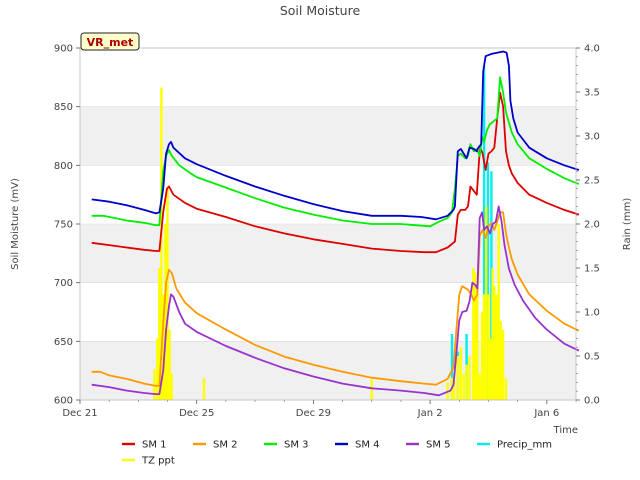 The width and height of the screenshot is (640, 480). I want to click on station-badge: VR_met, so click(110, 41).